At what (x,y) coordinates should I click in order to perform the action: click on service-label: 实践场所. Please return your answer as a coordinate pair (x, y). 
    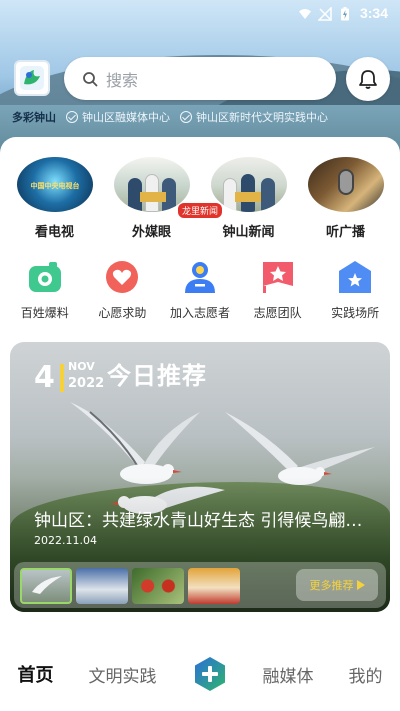
    Looking at the image, I should click on (355, 313).